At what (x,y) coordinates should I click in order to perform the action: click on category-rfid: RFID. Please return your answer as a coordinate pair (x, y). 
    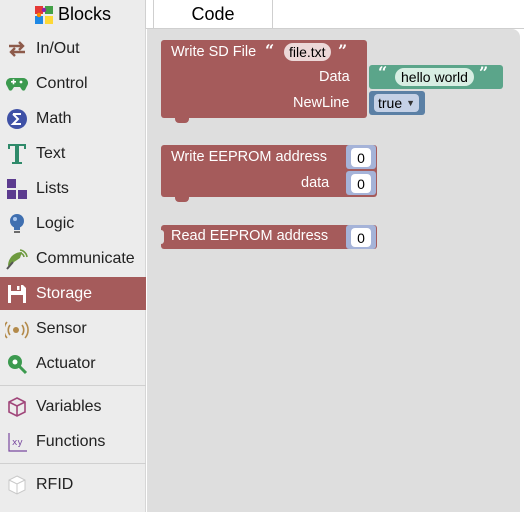
    Looking at the image, I should click on (73, 484).